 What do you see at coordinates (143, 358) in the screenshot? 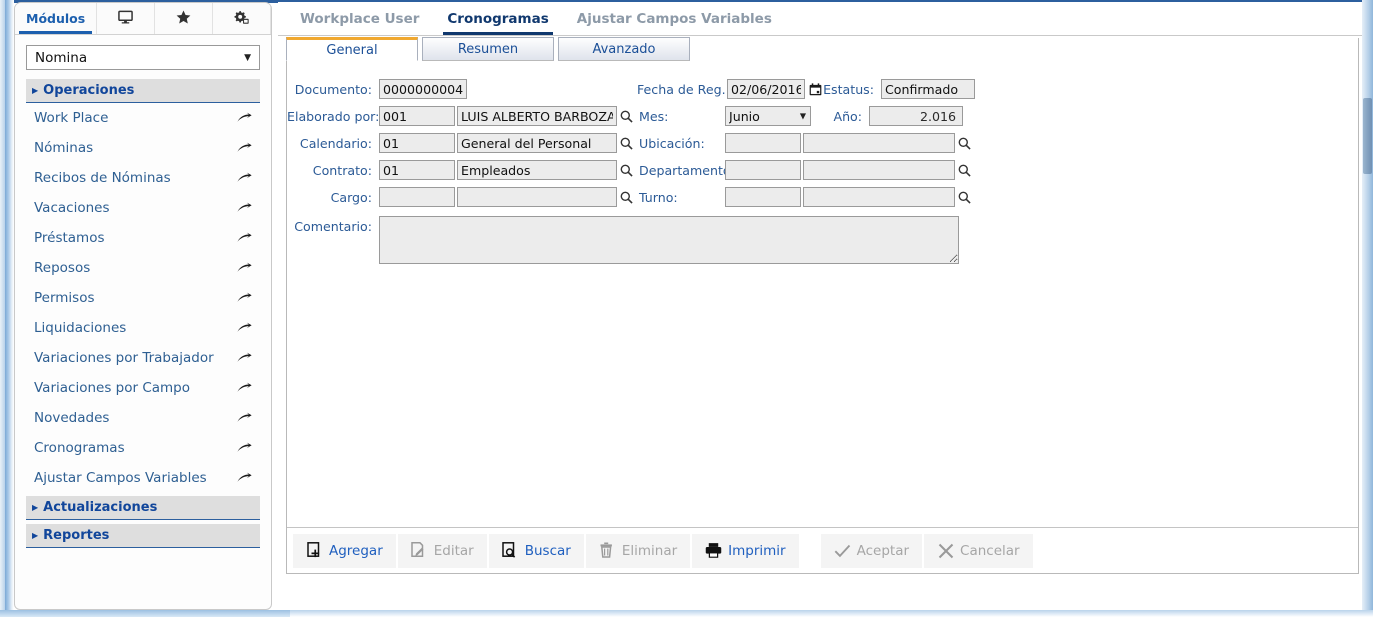
I see `sidebar-item-variaciones-por-trabajador: Variaciones por Trabajador` at bounding box center [143, 358].